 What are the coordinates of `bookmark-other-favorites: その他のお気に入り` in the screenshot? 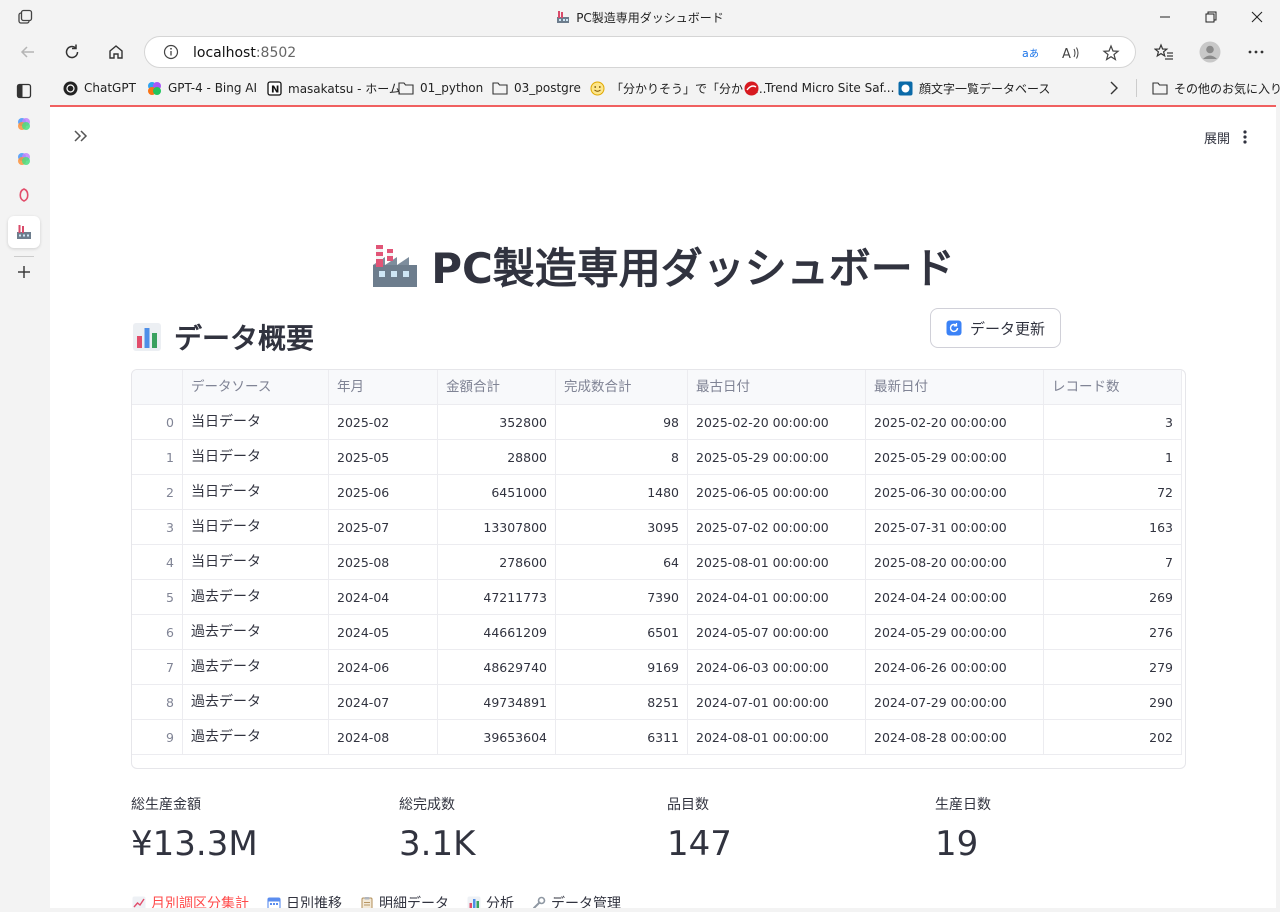 It's located at (1216, 88).